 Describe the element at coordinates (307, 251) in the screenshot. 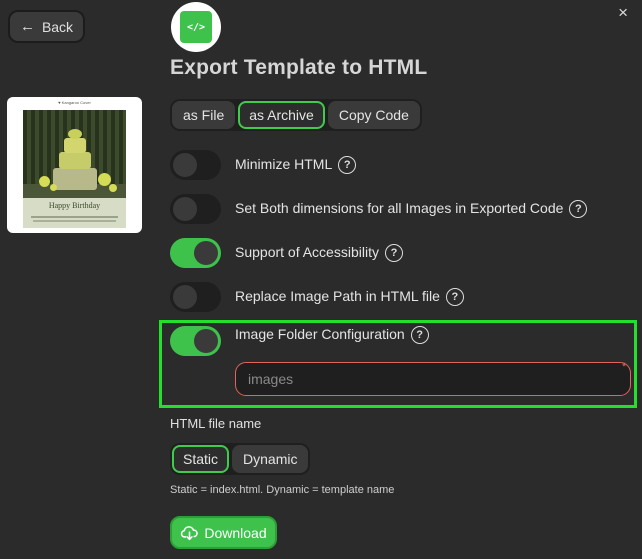

I see `accessibility-label: Support of Accessibility` at that location.